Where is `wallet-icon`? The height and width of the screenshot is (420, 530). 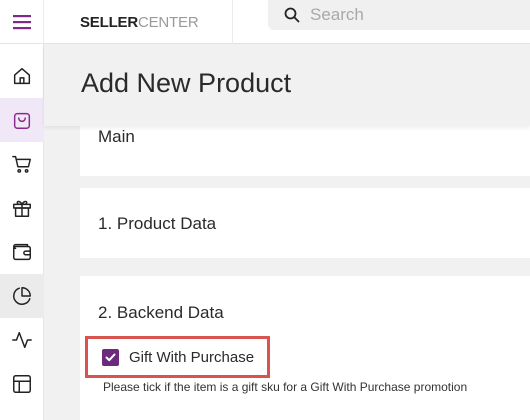
wallet-icon is located at coordinates (22, 252).